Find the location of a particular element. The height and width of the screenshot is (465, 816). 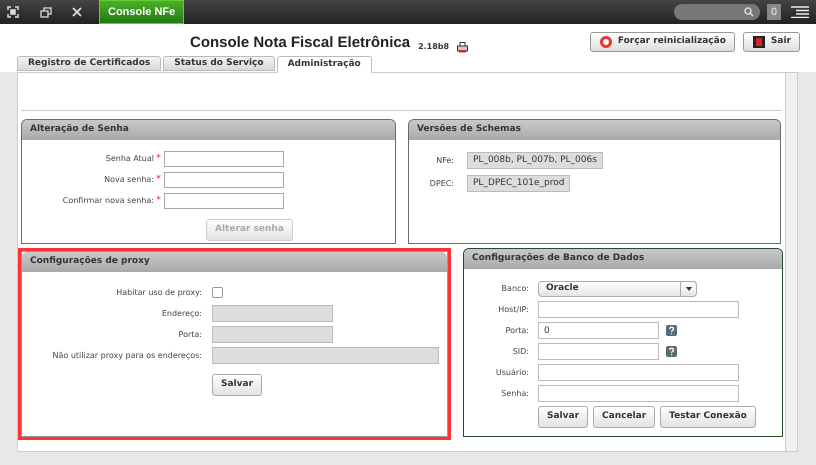

field-label: Senha Atual is located at coordinates (129, 158).